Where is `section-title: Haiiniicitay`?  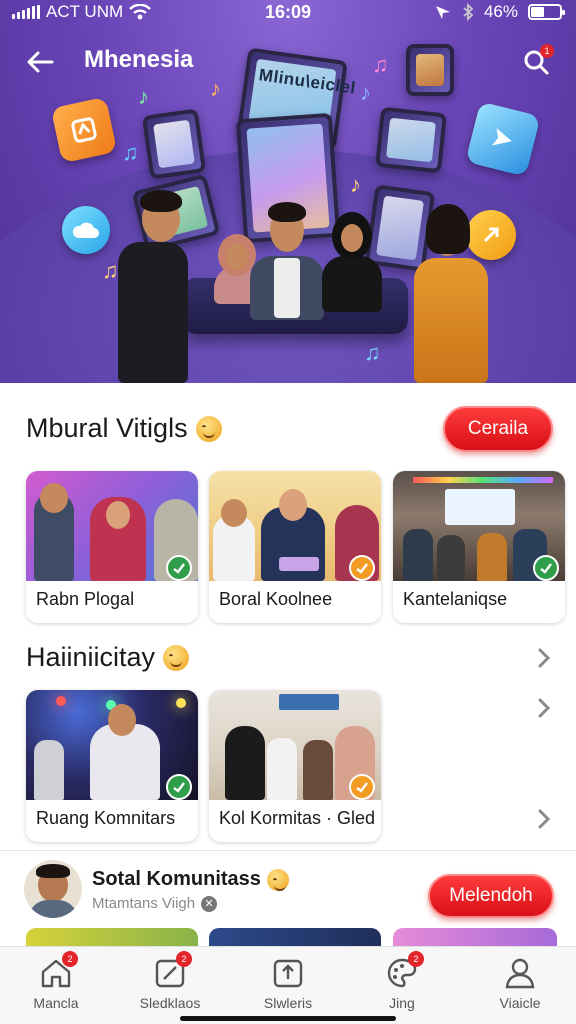 section-title: Haiiniicitay is located at coordinates (108, 657).